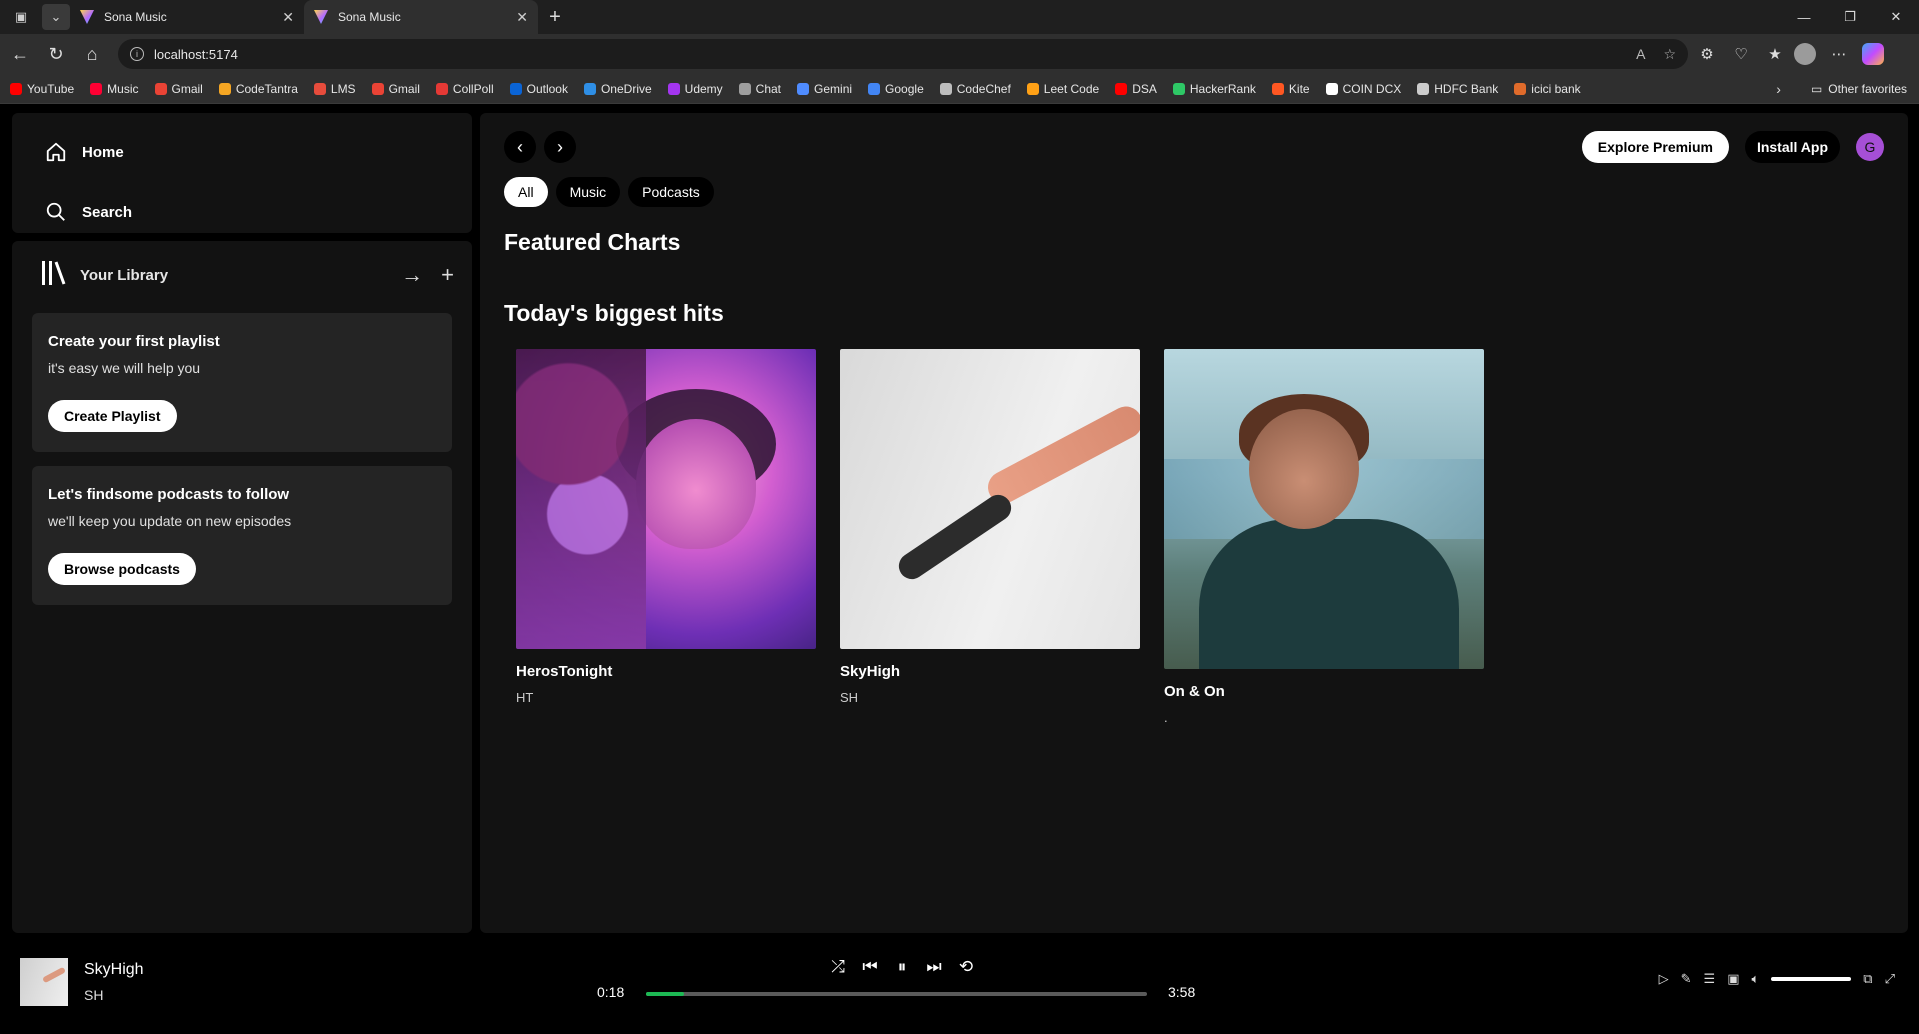 The width and height of the screenshot is (1919, 1034). Describe the element at coordinates (1867, 89) in the screenshot. I see `other-favorites-link: Other favorites` at that location.